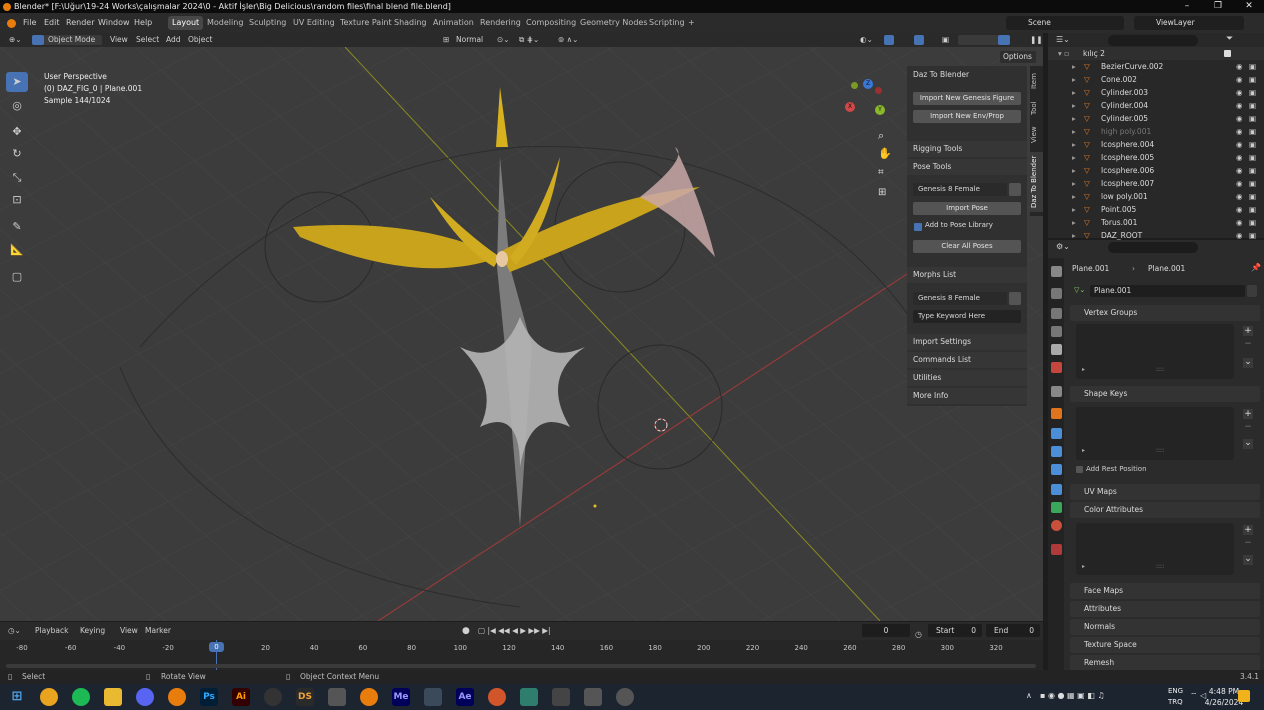 This screenshot has width=1264, height=710. What do you see at coordinates (1153, 40) in the screenshot?
I see `outliner-search-input` at bounding box center [1153, 40].